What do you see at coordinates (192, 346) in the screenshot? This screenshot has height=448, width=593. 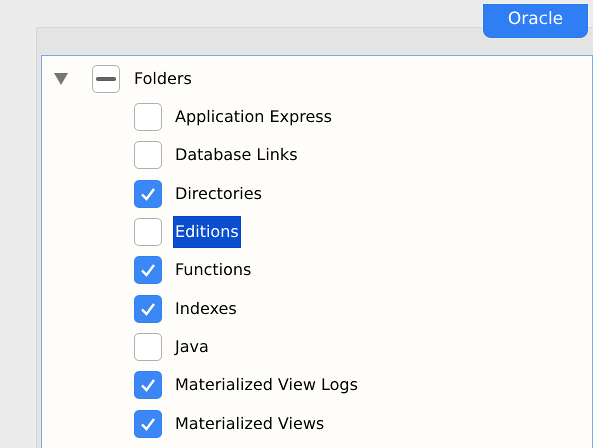 I see `tree-item: Java` at bounding box center [192, 346].